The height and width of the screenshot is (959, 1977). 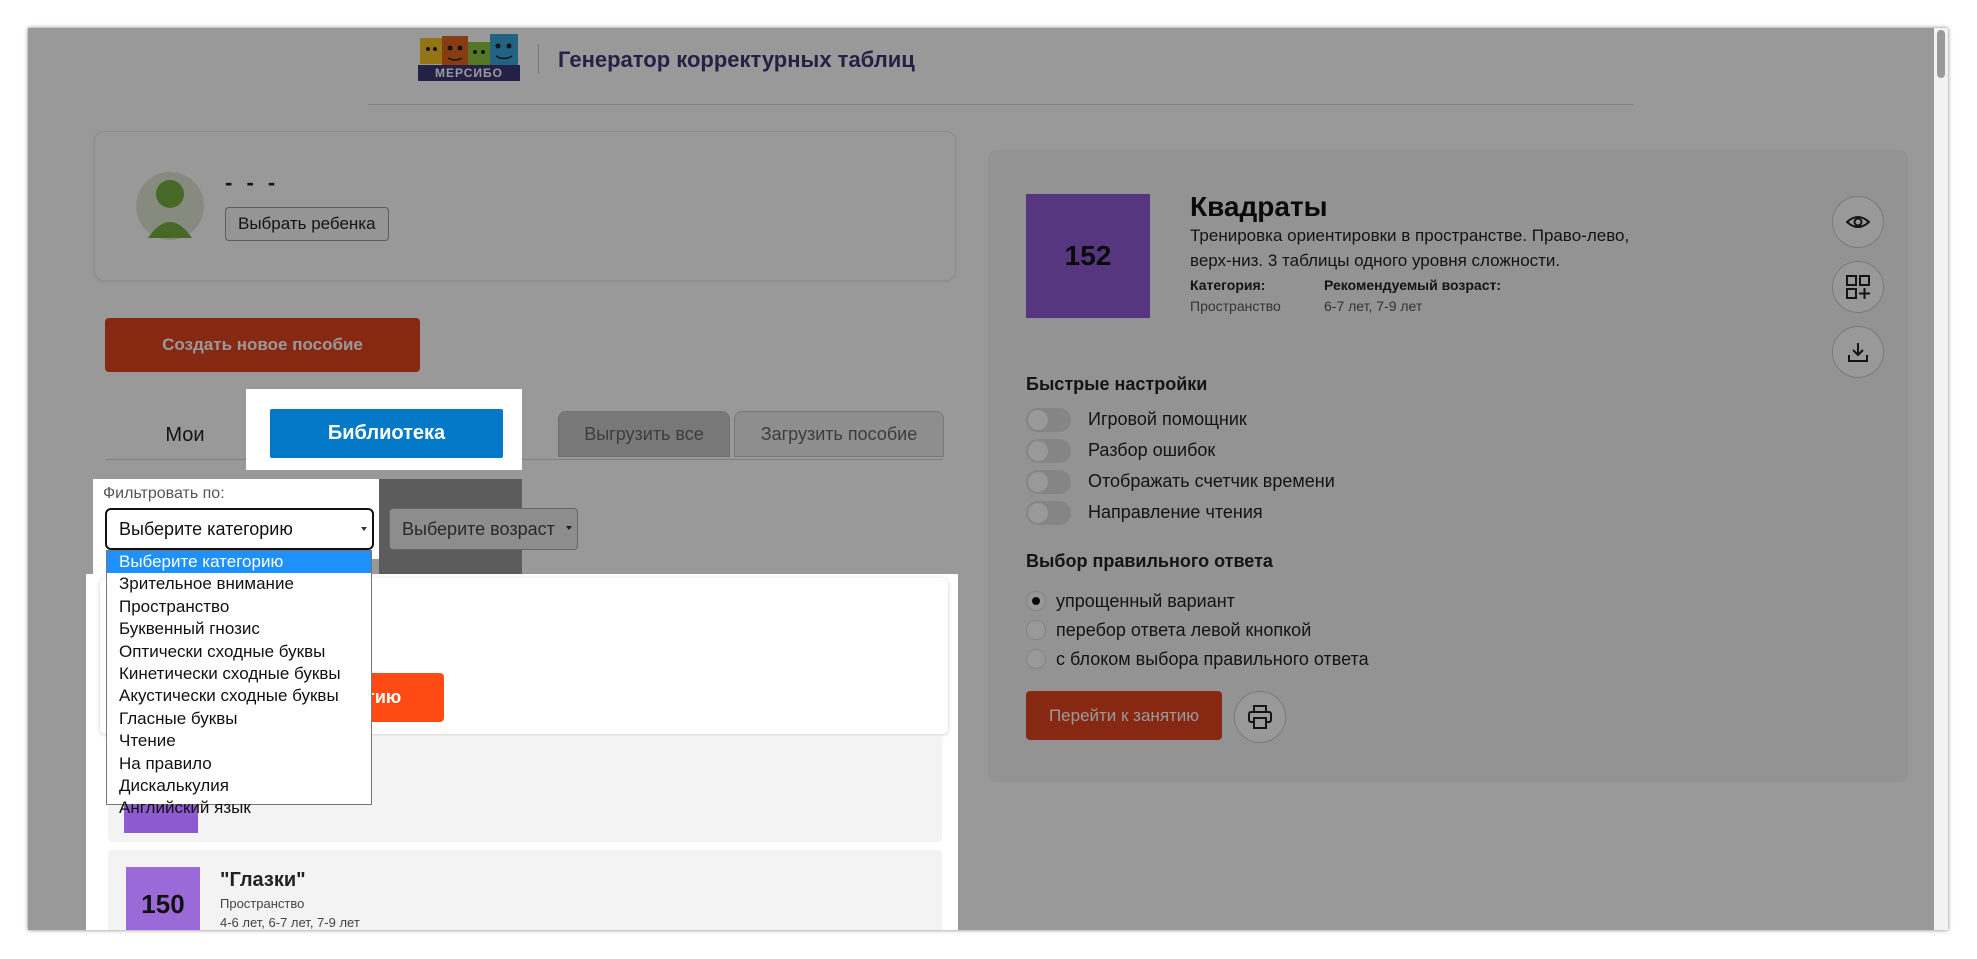 I want to click on go-to-lesson-button: Перейти к занятию, so click(x=1124, y=715).